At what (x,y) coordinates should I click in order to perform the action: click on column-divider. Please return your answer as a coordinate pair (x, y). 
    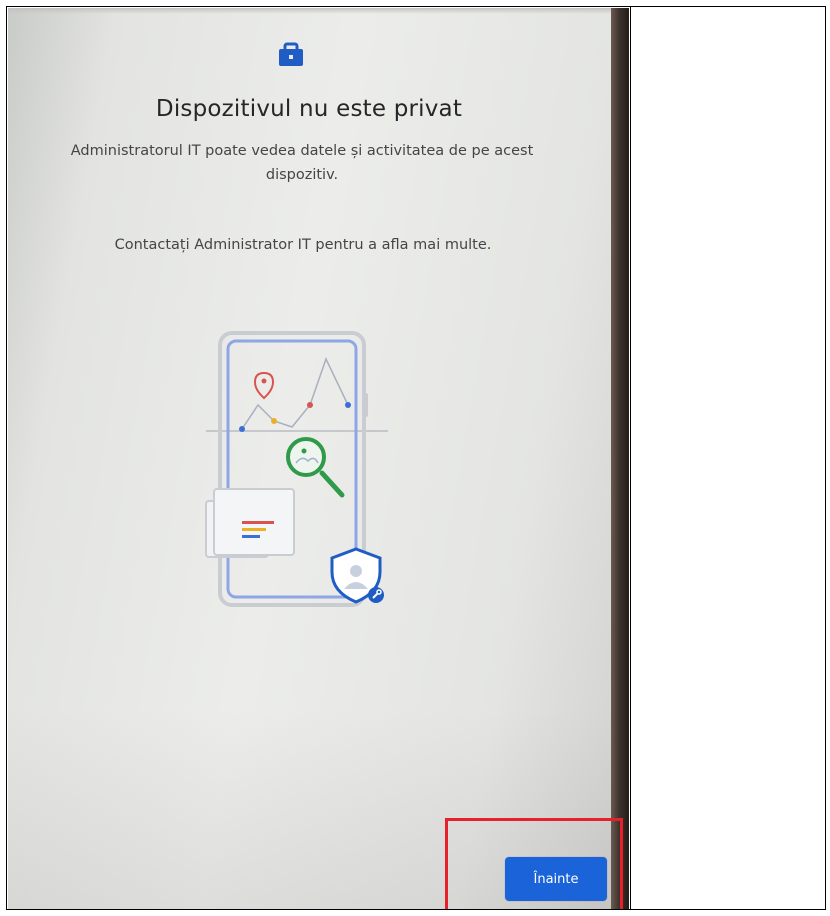
    Looking at the image, I should click on (630, 458).